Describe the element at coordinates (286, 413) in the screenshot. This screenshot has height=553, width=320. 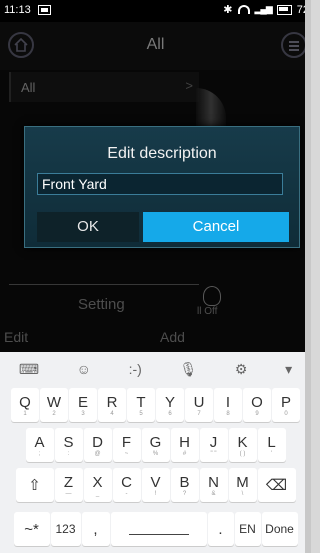
I see `key-secondary: 0` at that location.